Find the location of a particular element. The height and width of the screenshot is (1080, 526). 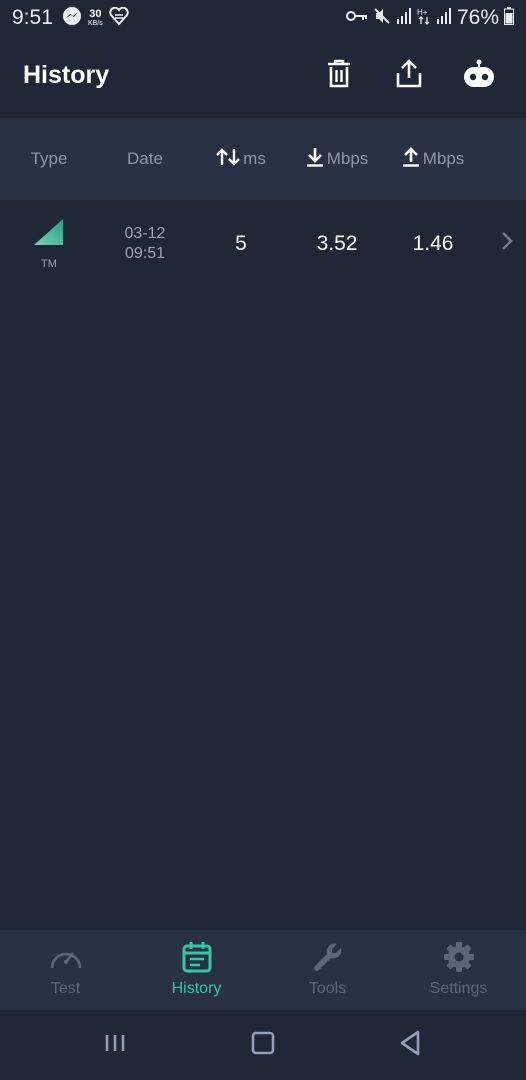

speedometer-icon is located at coordinates (66, 957).